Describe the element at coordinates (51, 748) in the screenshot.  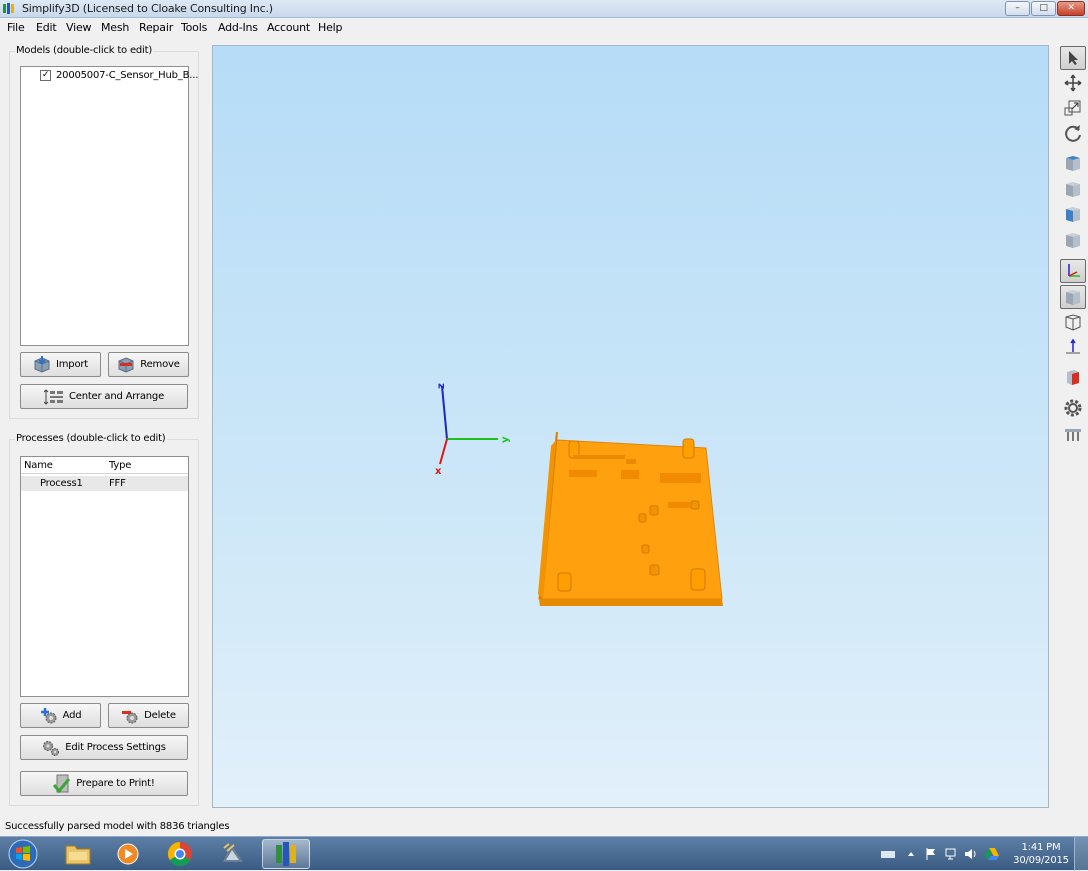
I see `settings-gears-icon` at that location.